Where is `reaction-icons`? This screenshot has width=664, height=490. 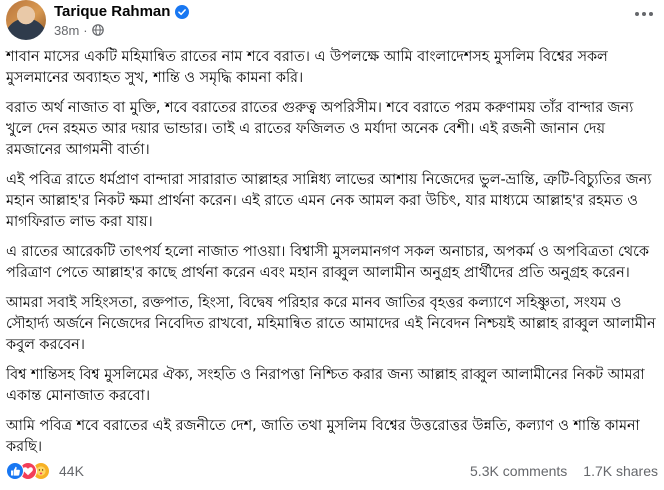 reaction-icons is located at coordinates (28, 471).